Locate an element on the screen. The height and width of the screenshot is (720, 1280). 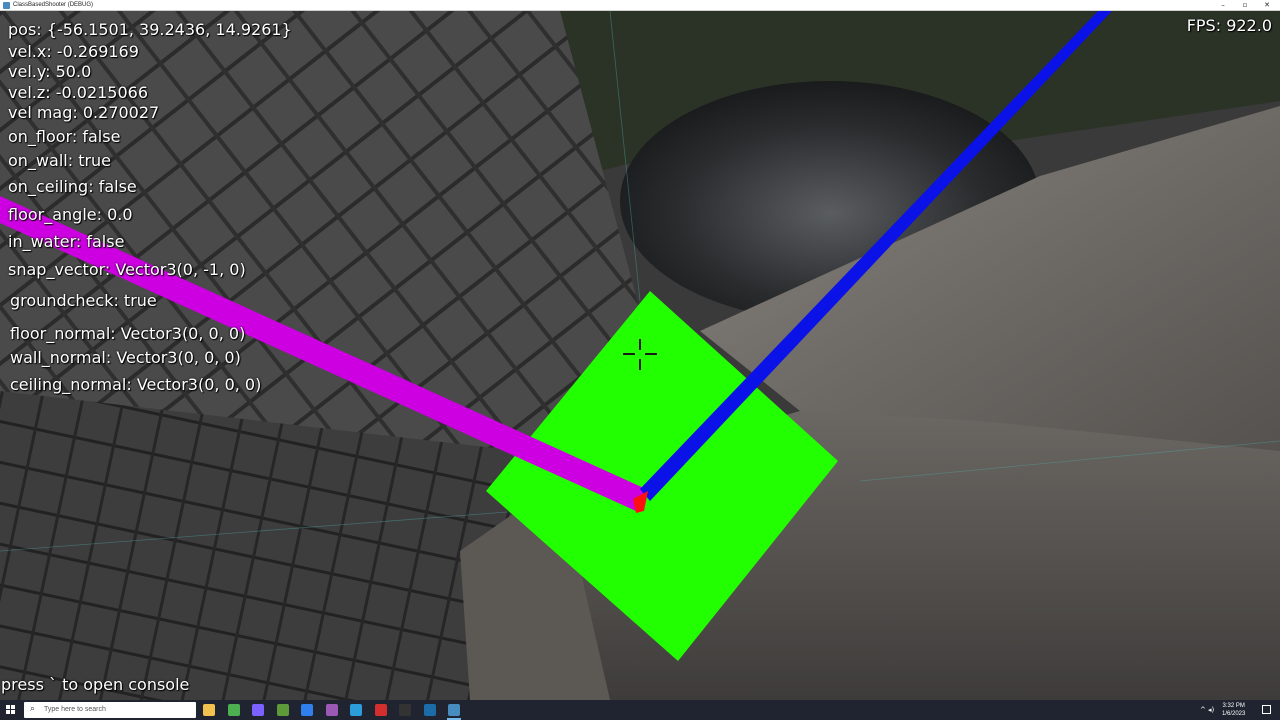
app-icon is located at coordinates (258, 710).